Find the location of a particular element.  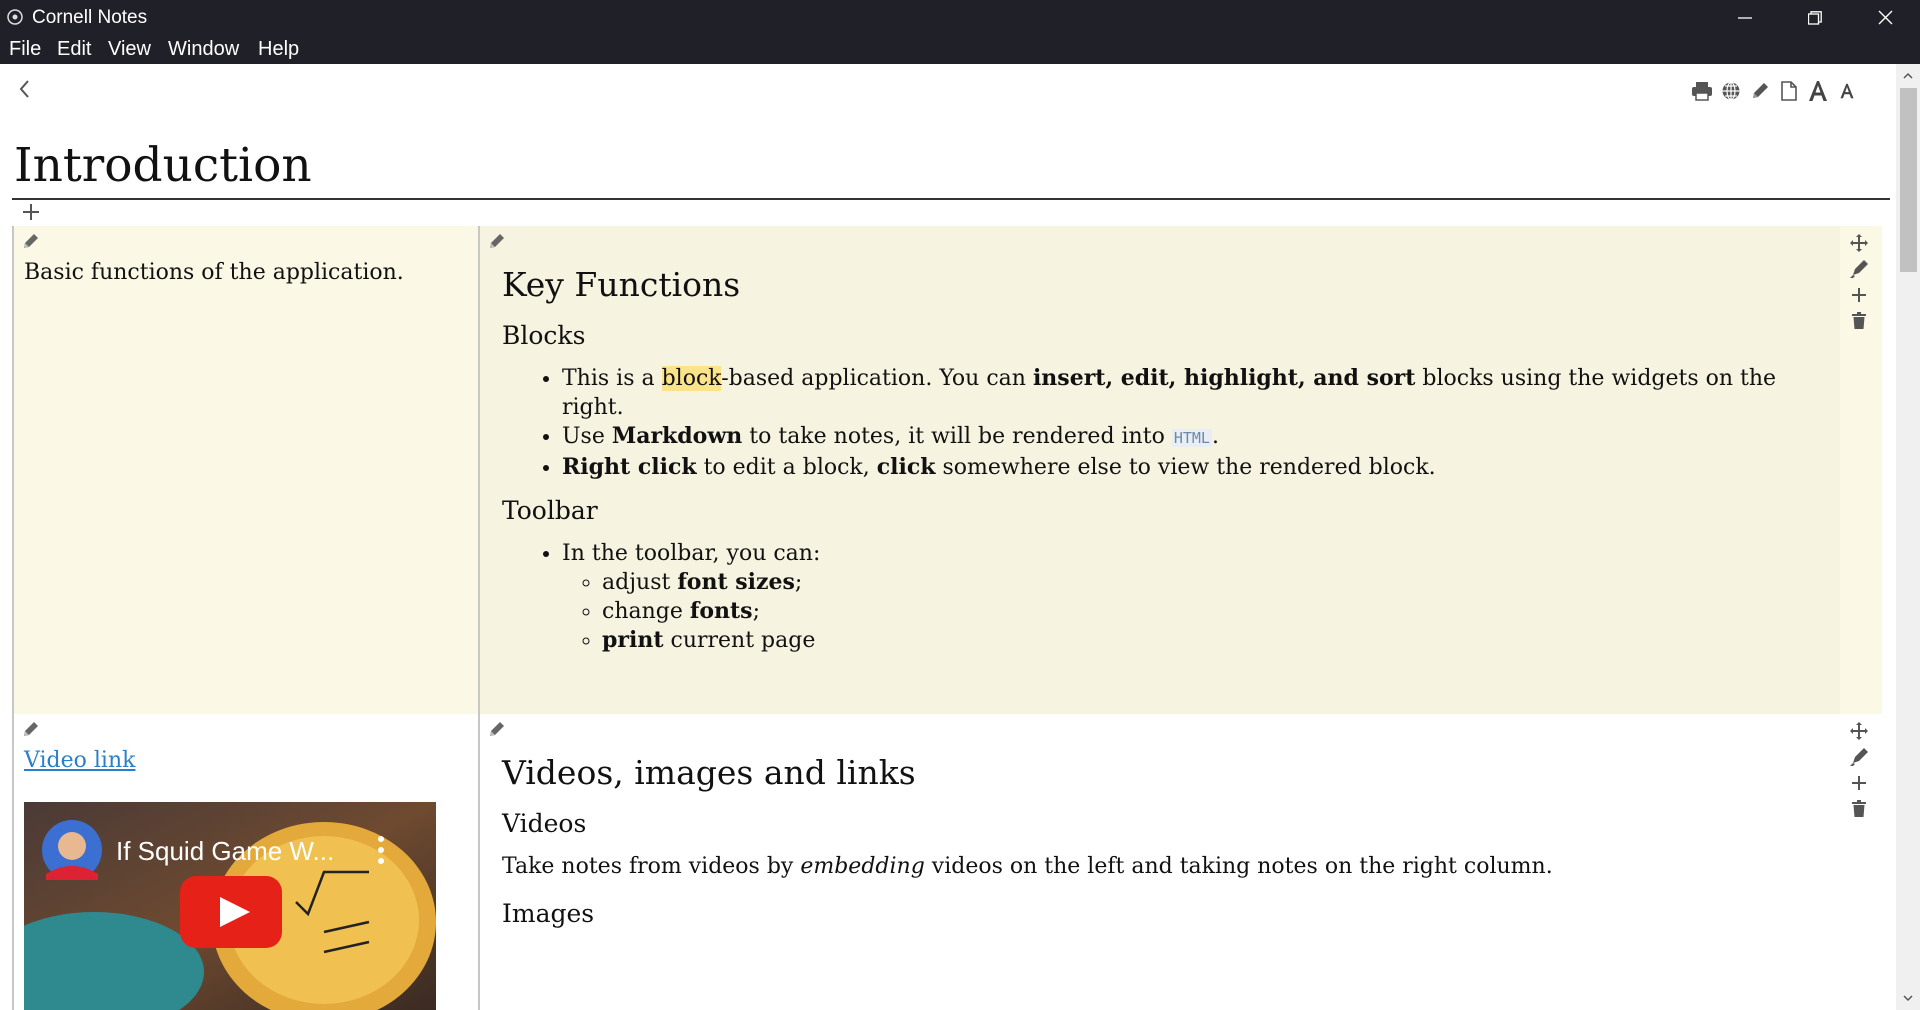

back-arrow-icon is located at coordinates (25, 89).